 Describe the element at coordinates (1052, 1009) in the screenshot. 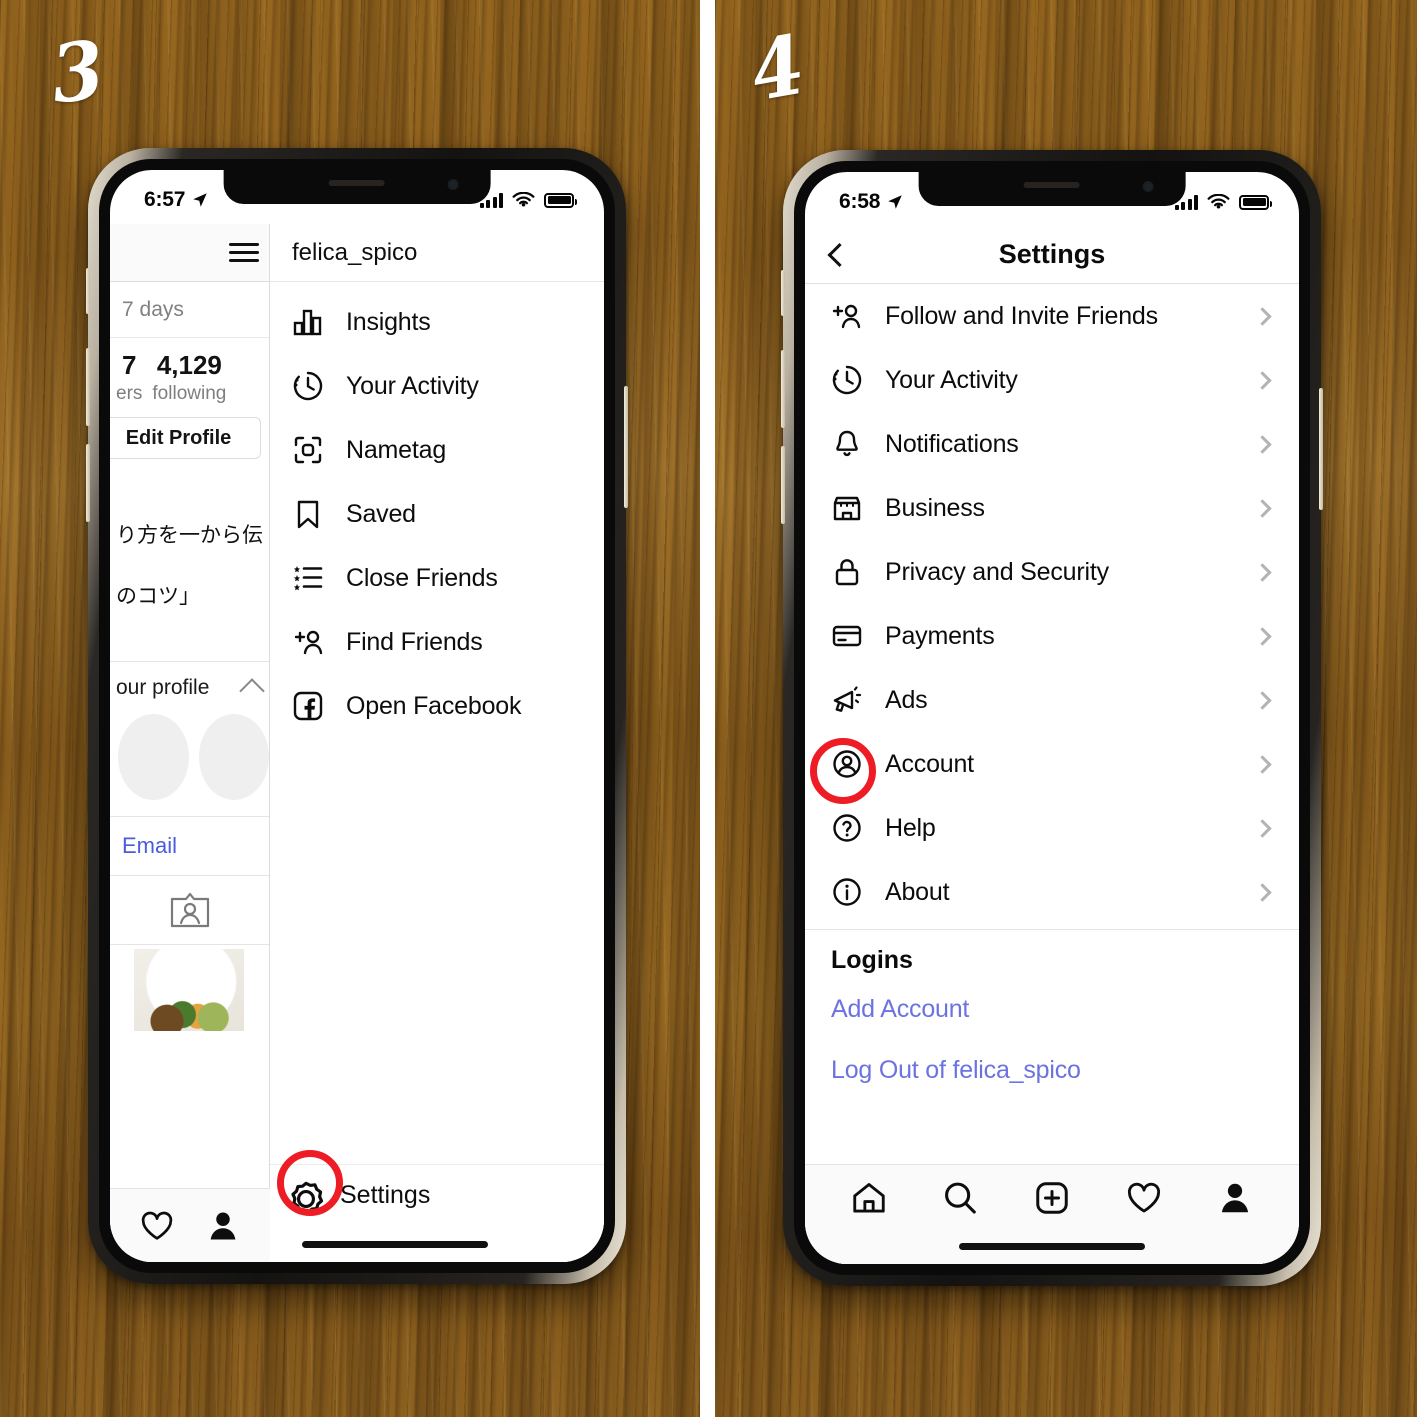

I see `add-account-link: Add Account` at that location.